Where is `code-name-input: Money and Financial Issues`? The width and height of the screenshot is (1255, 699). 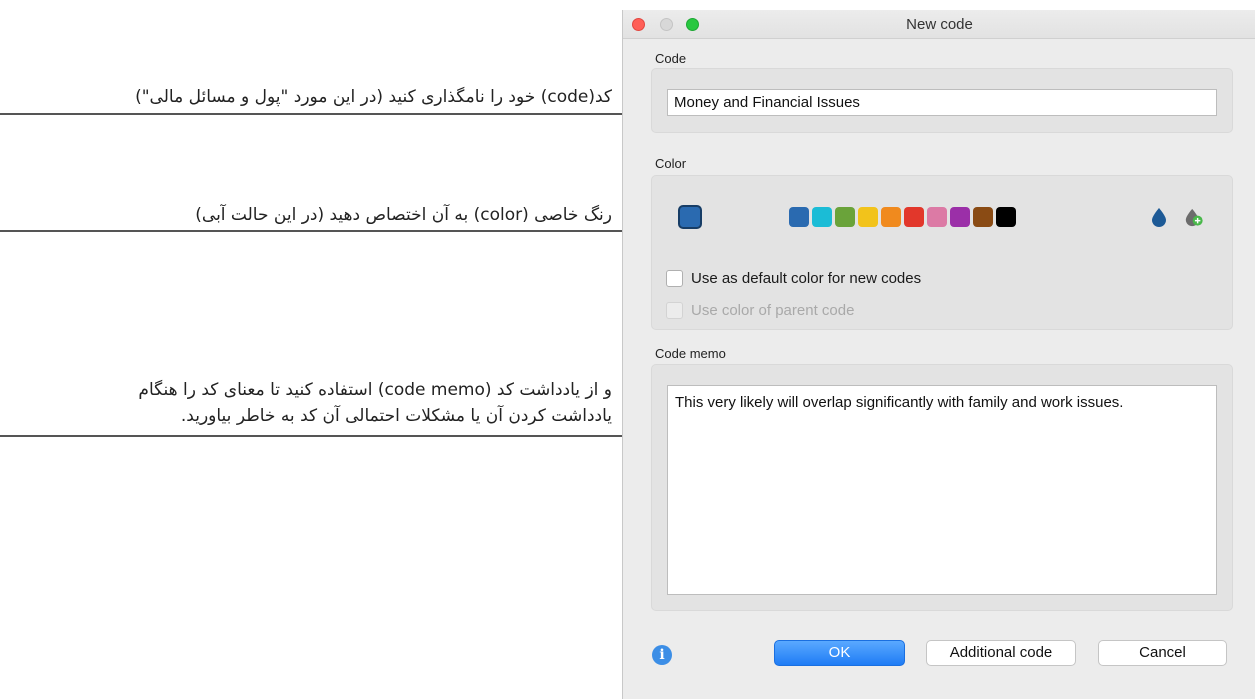
code-name-input: Money and Financial Issues is located at coordinates (942, 102).